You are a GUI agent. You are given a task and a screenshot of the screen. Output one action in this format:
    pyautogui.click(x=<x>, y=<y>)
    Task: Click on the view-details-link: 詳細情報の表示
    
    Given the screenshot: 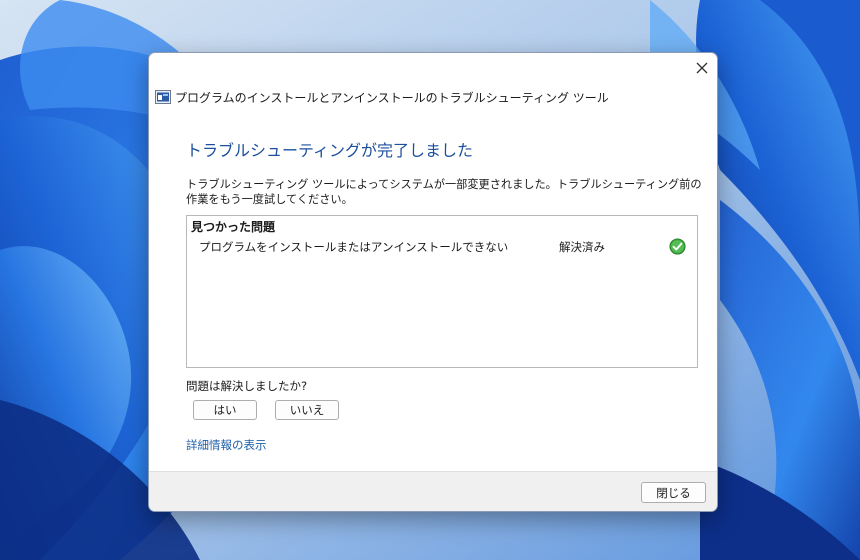 What is the action you would take?
    pyautogui.click(x=226, y=445)
    